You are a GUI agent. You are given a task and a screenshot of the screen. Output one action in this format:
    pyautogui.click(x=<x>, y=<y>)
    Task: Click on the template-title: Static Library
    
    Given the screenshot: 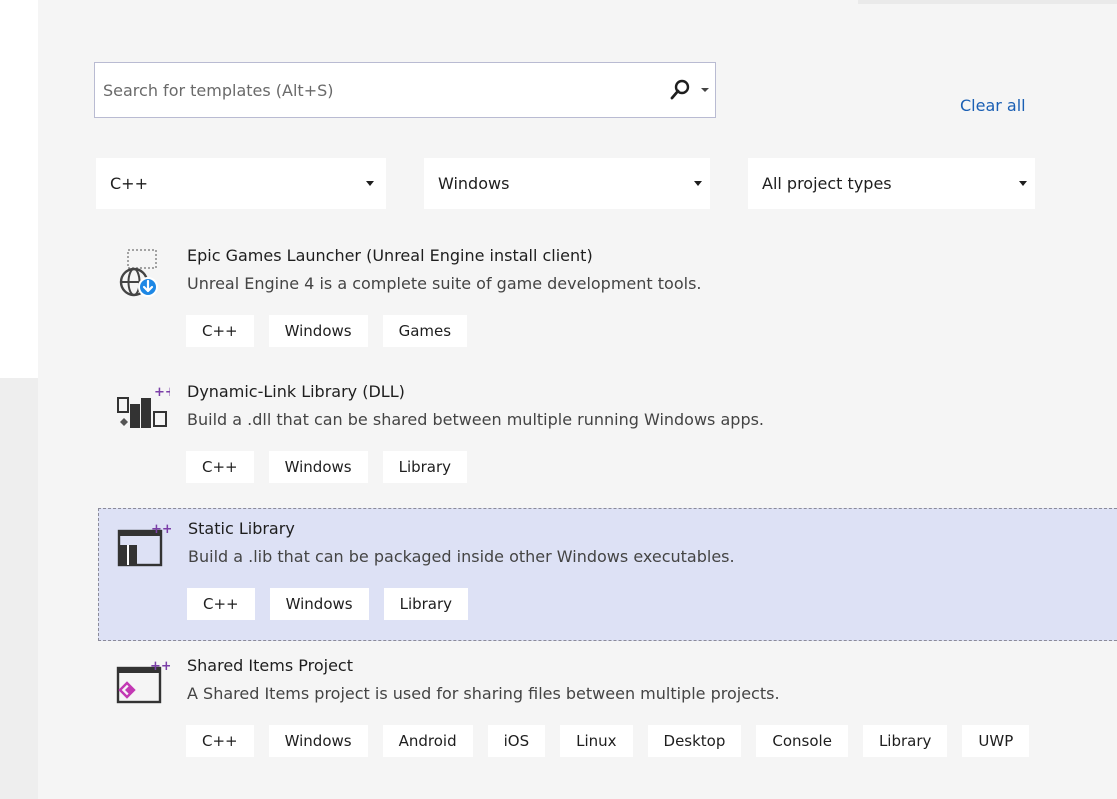 What is the action you would take?
    pyautogui.click(x=241, y=528)
    